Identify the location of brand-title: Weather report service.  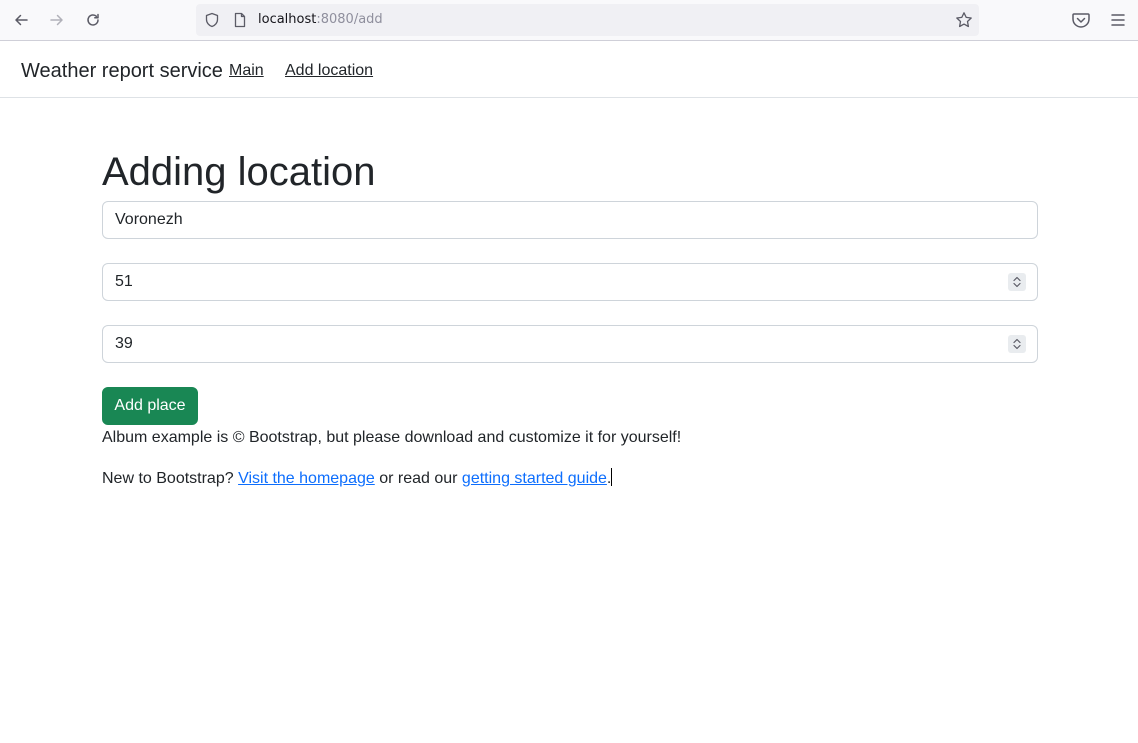
(122, 71).